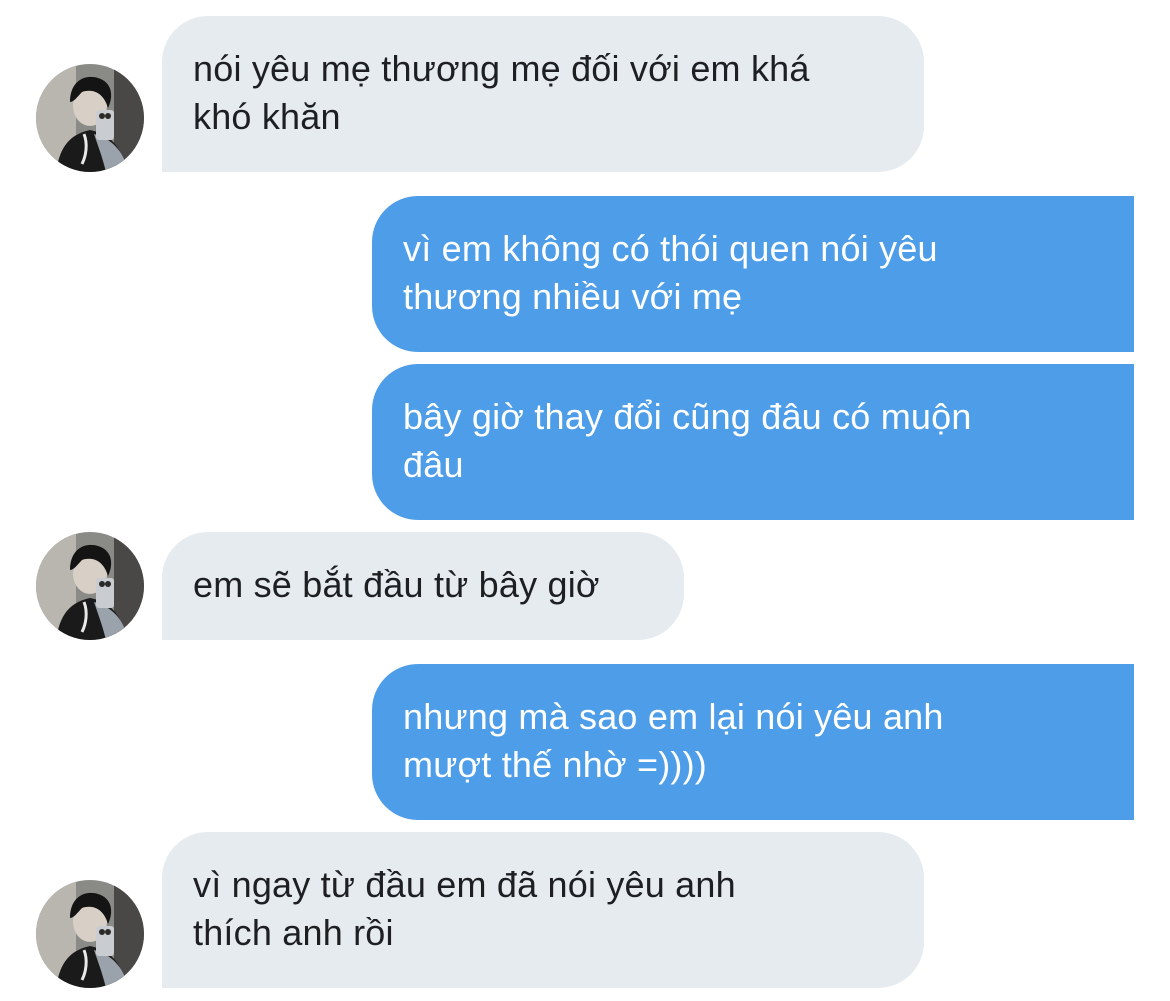  Describe the element at coordinates (423, 586) in the screenshot. I see `incoming-message-bubble: em sẽ bắt đầu từ bây giờ` at that location.